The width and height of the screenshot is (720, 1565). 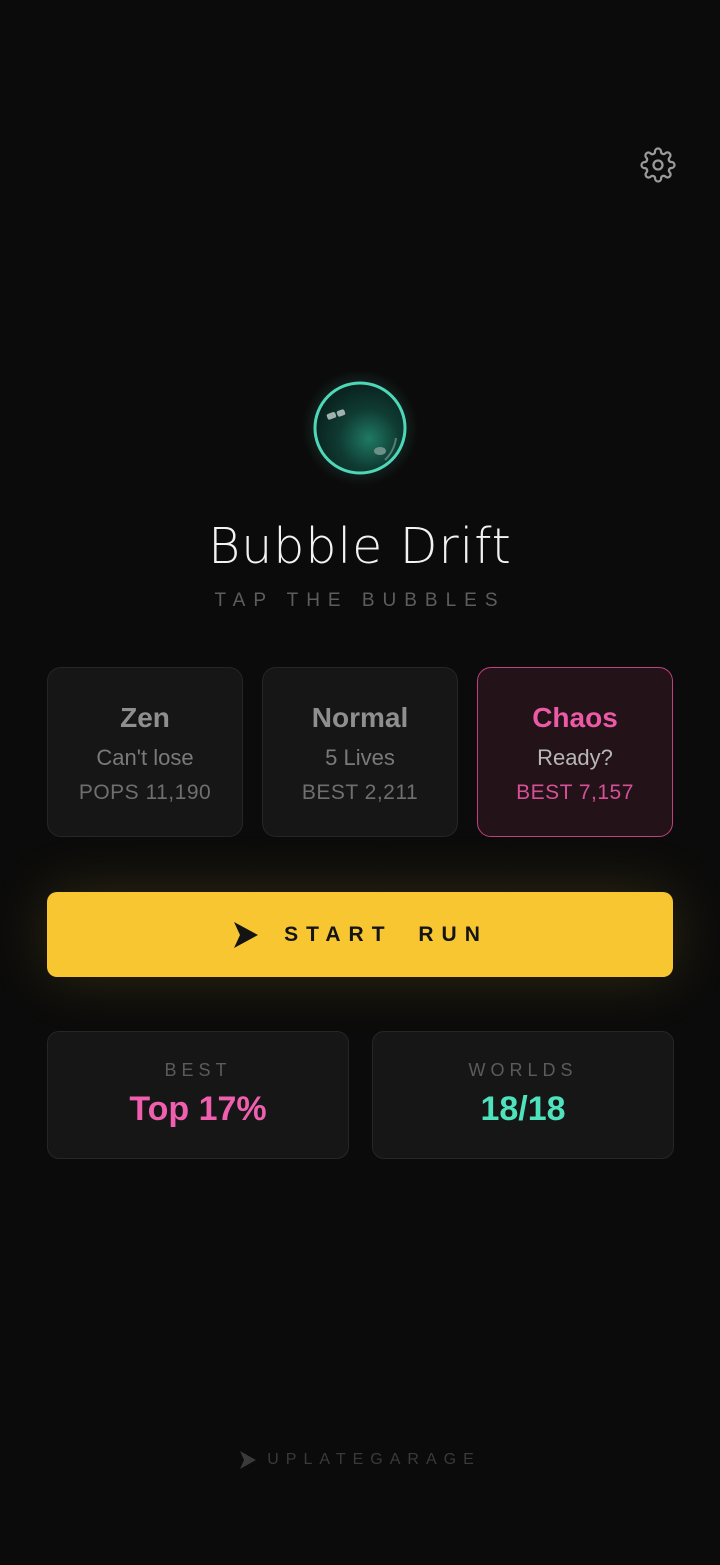 What do you see at coordinates (523, 1070) in the screenshot?
I see `stat-label: WORLDS` at bounding box center [523, 1070].